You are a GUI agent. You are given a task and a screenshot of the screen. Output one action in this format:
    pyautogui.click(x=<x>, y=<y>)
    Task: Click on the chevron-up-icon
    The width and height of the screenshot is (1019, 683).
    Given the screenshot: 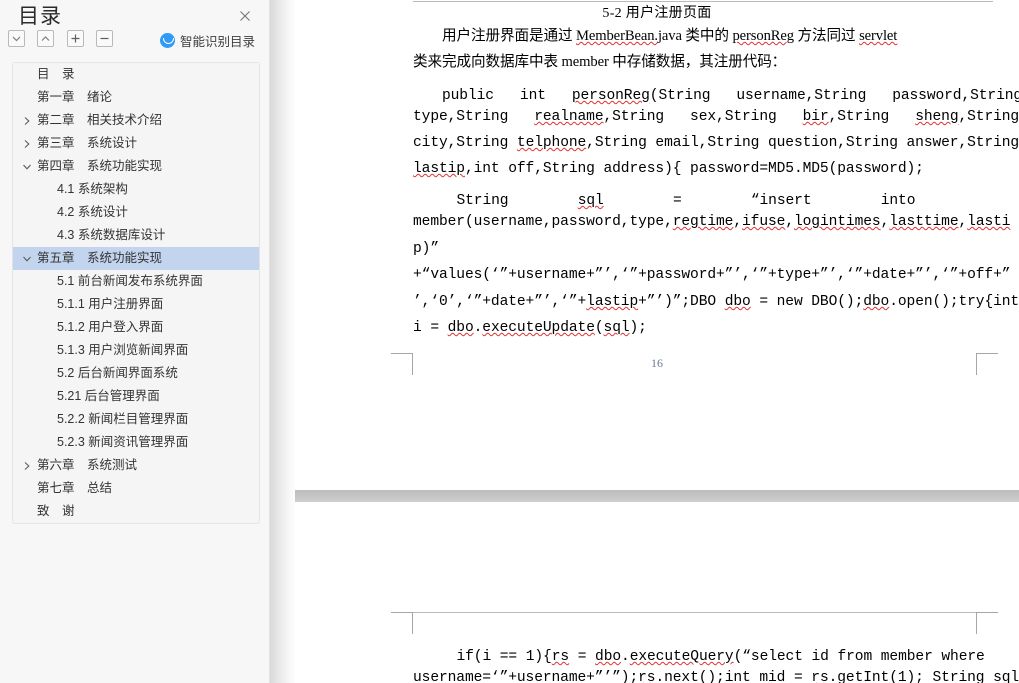 What is the action you would take?
    pyautogui.click(x=46, y=39)
    